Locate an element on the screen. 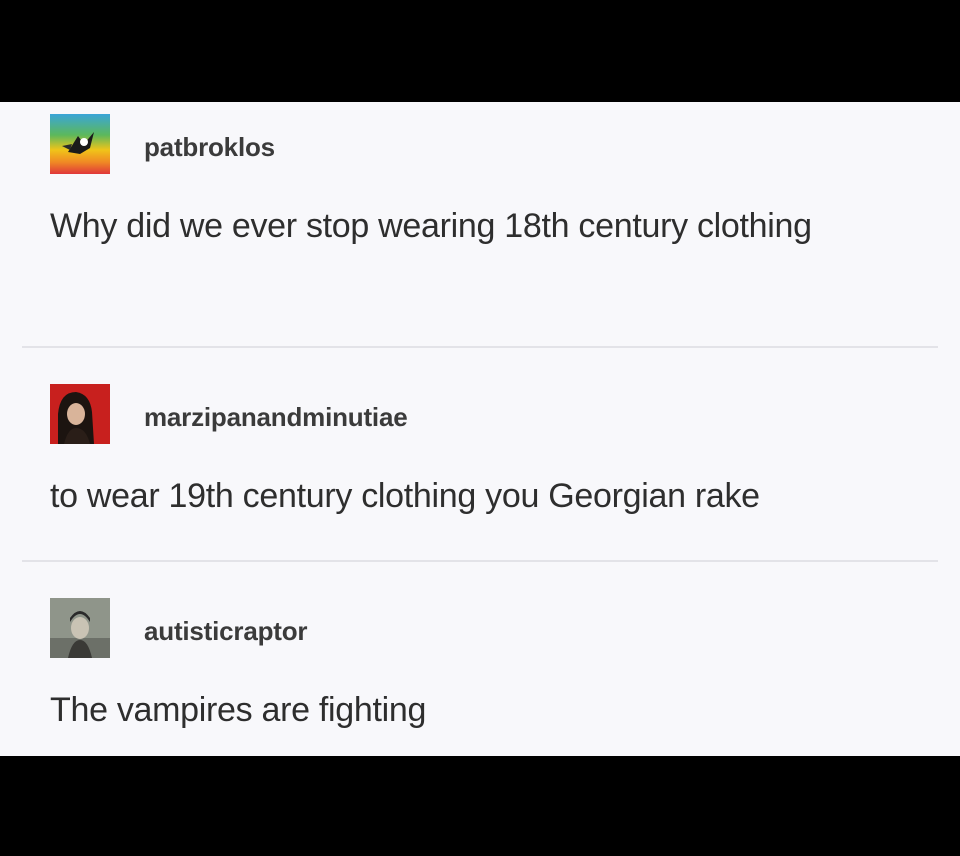  photo-avatar-icon is located at coordinates (80, 628).